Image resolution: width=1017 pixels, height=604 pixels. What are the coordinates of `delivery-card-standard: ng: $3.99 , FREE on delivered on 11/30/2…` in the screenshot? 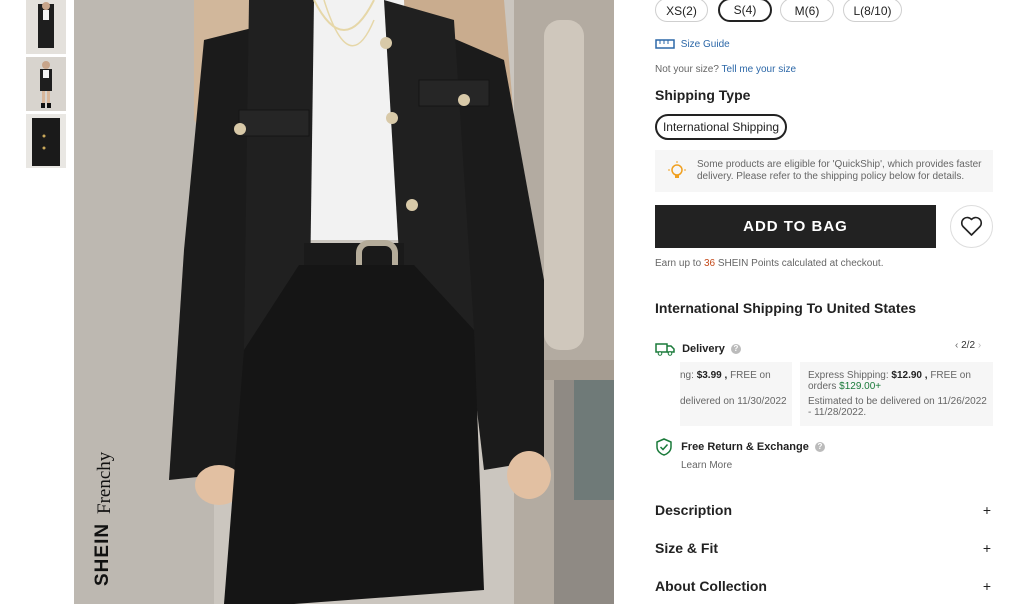 It's located at (736, 394).